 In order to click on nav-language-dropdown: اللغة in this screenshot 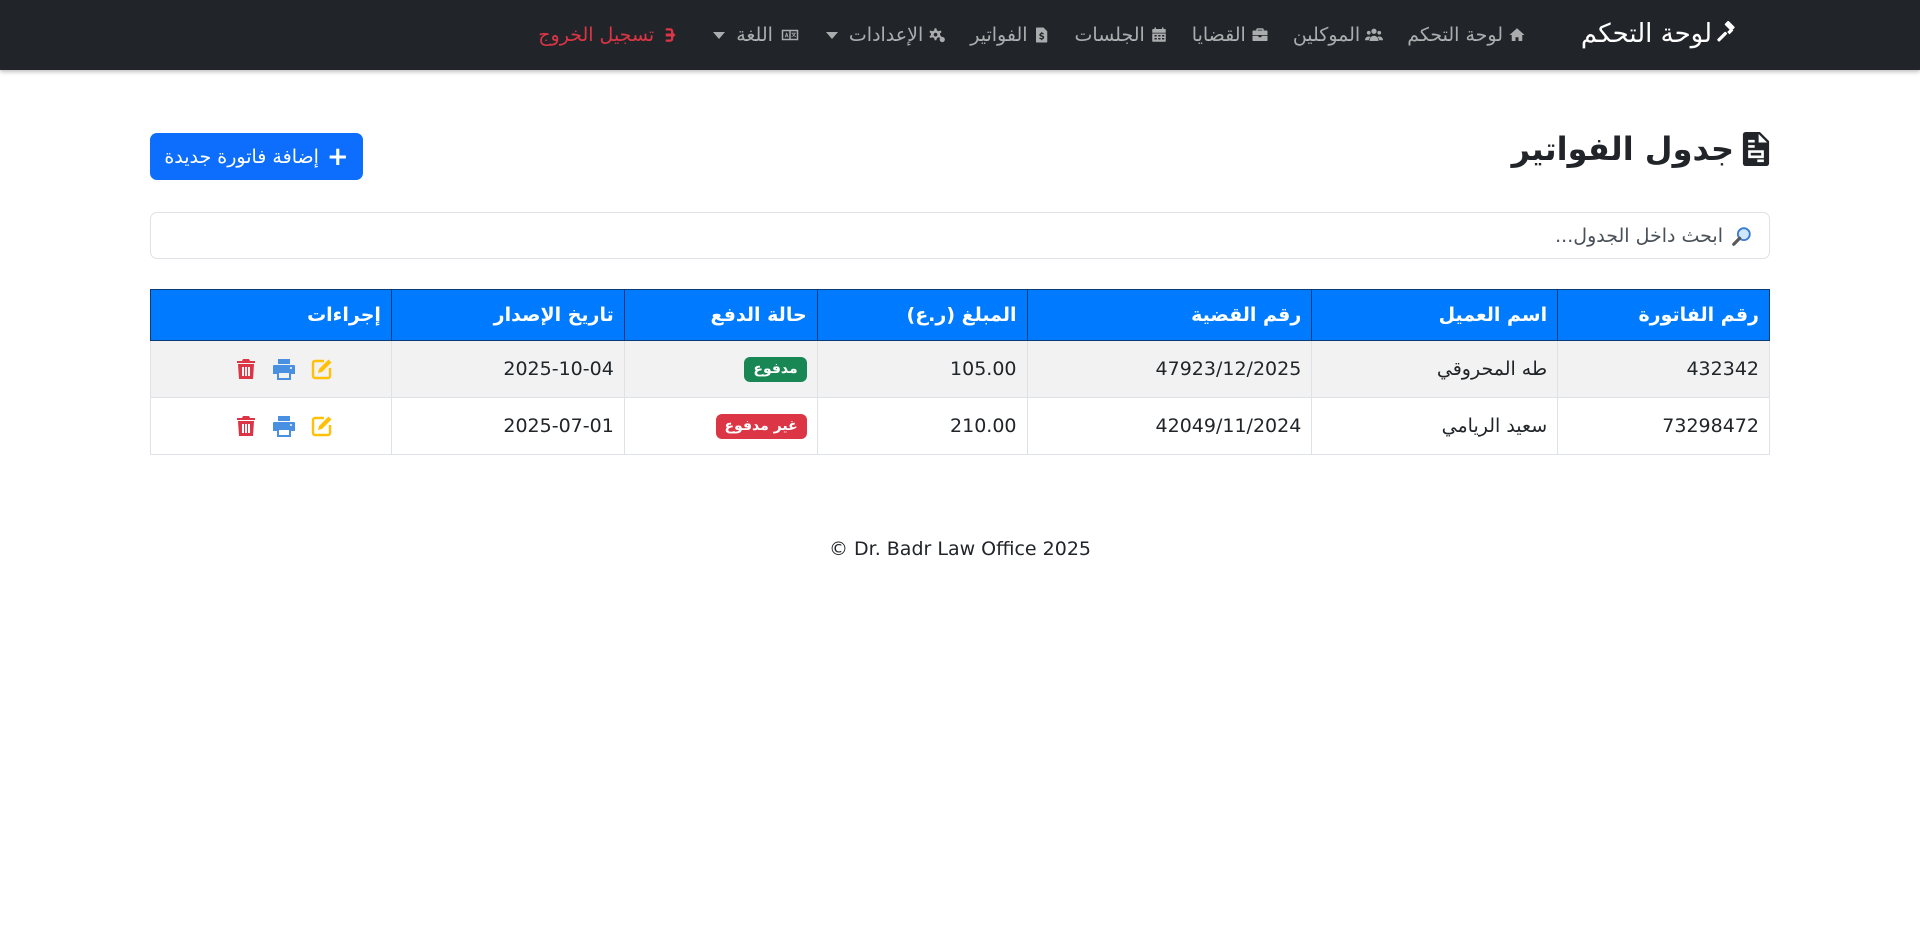, I will do `click(757, 35)`.